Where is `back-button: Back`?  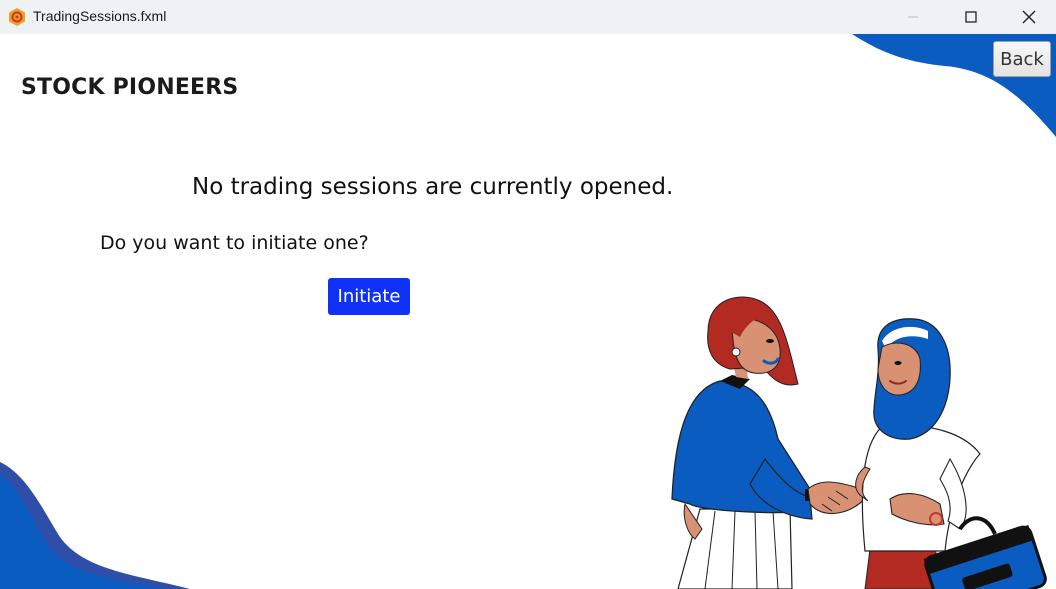 back-button: Back is located at coordinates (1022, 59).